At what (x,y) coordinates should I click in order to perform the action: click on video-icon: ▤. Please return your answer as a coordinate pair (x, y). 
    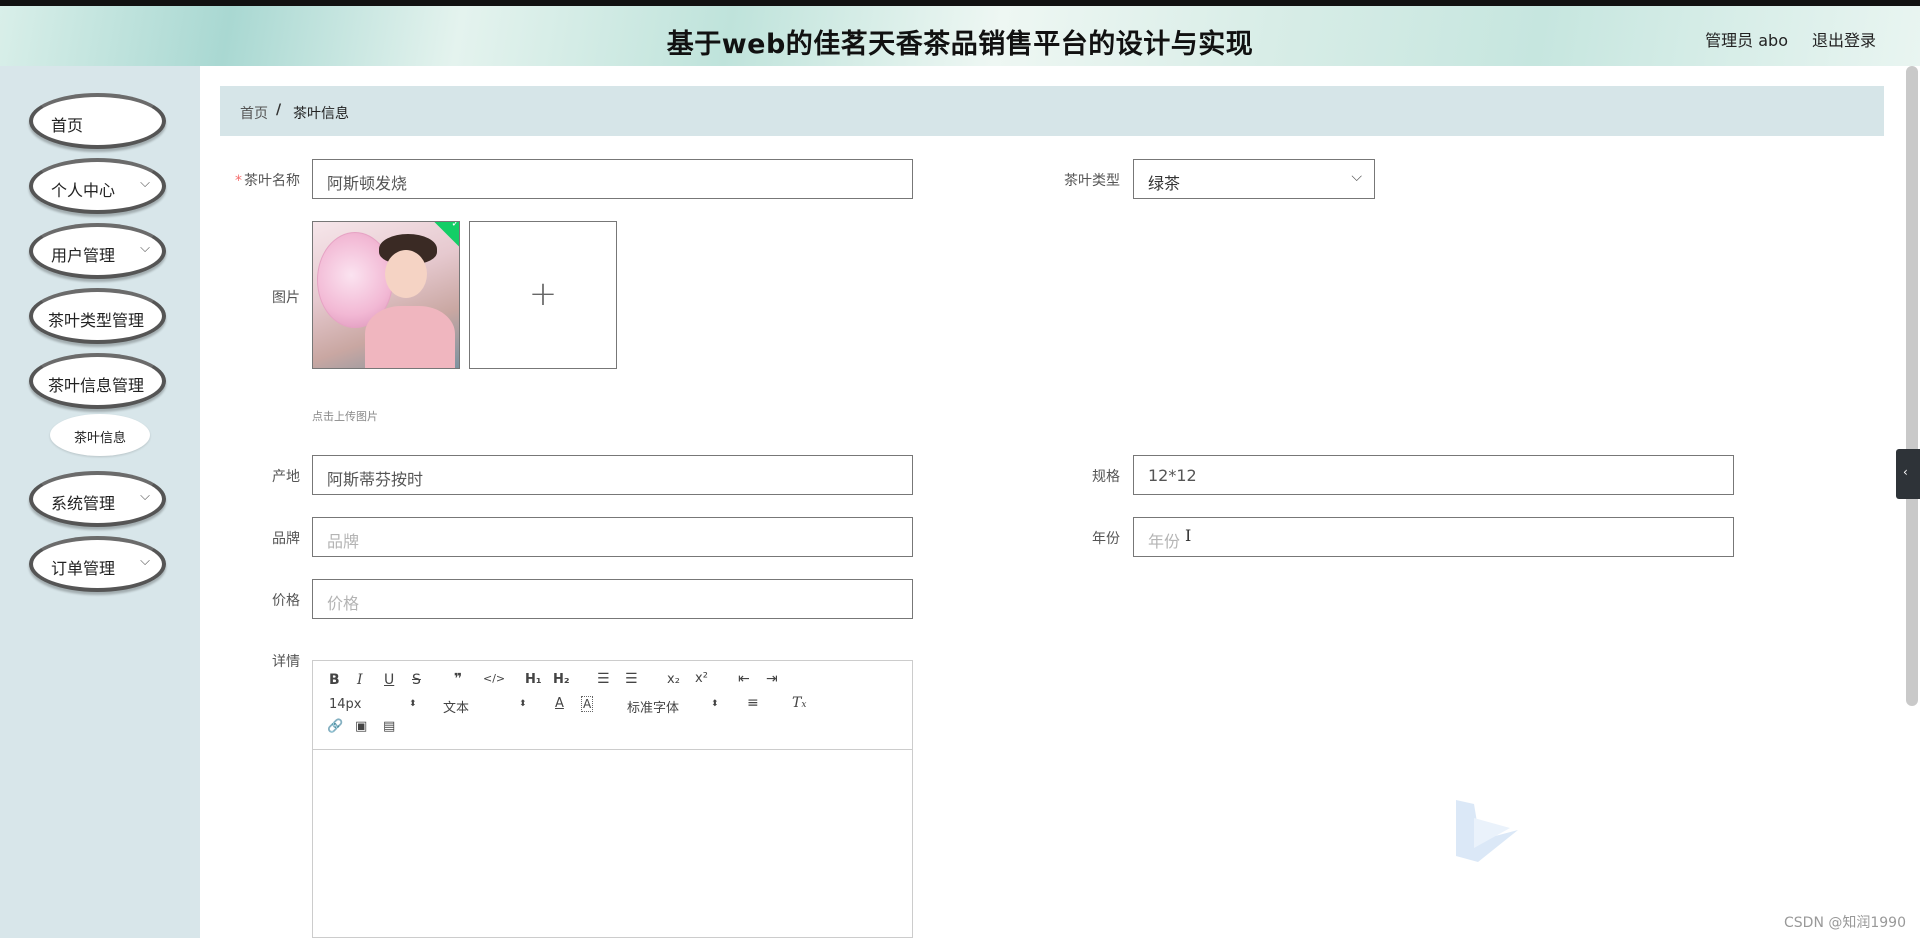
    Looking at the image, I should click on (389, 726).